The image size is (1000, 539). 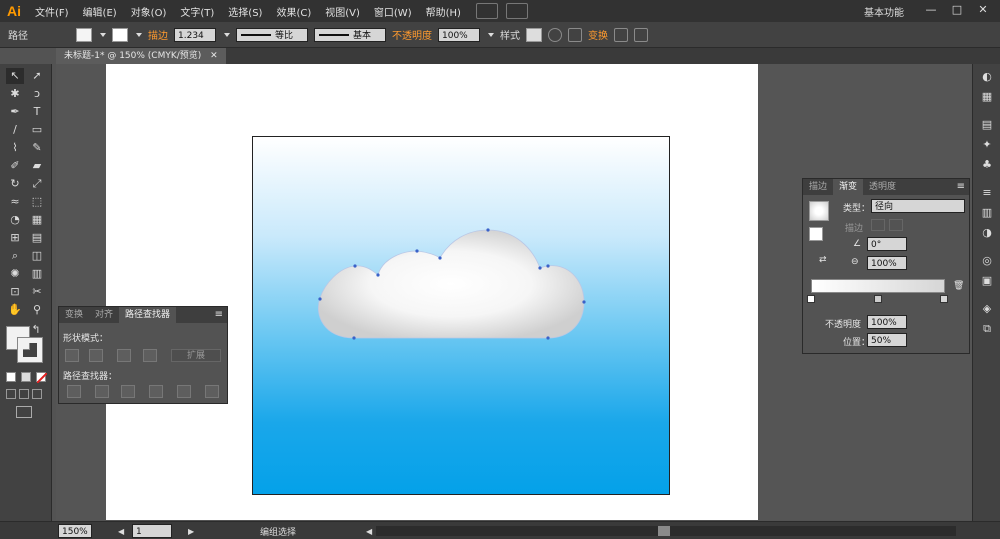 What do you see at coordinates (15, 112) in the screenshot?
I see `pen-tool-icon: ✒` at bounding box center [15, 112].